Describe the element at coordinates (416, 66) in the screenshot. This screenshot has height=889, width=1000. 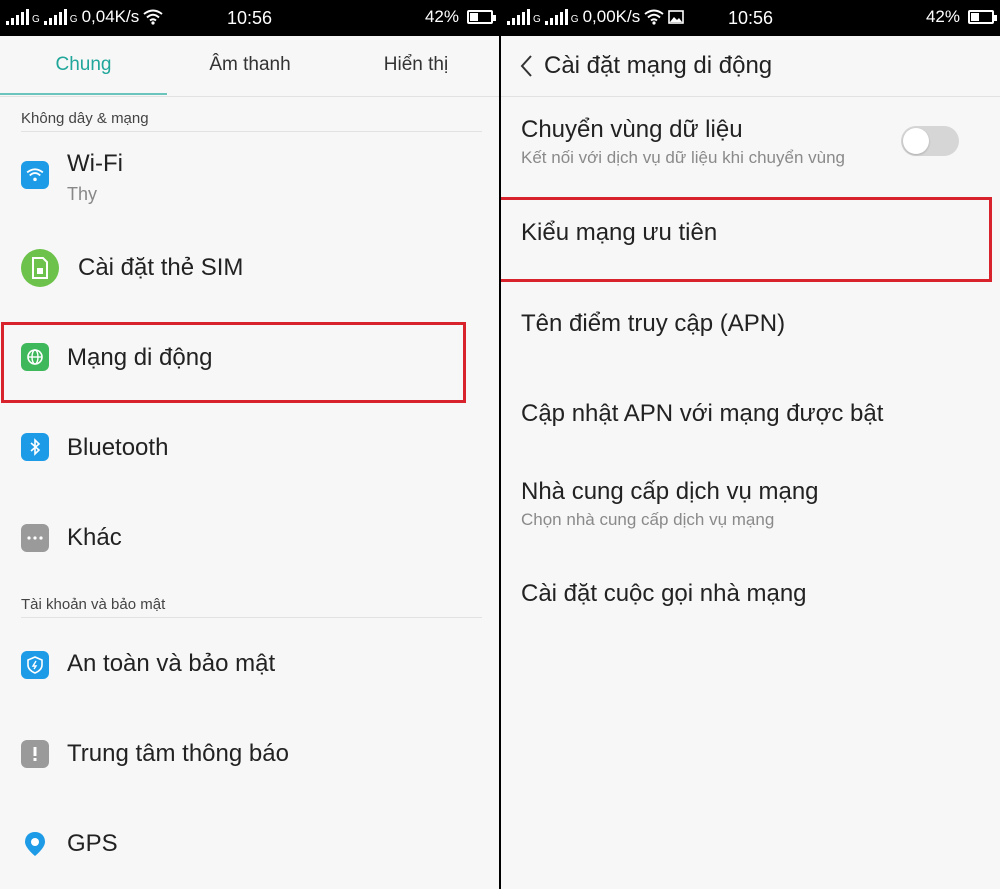
I see `tab-display: Hiển thị` at that location.